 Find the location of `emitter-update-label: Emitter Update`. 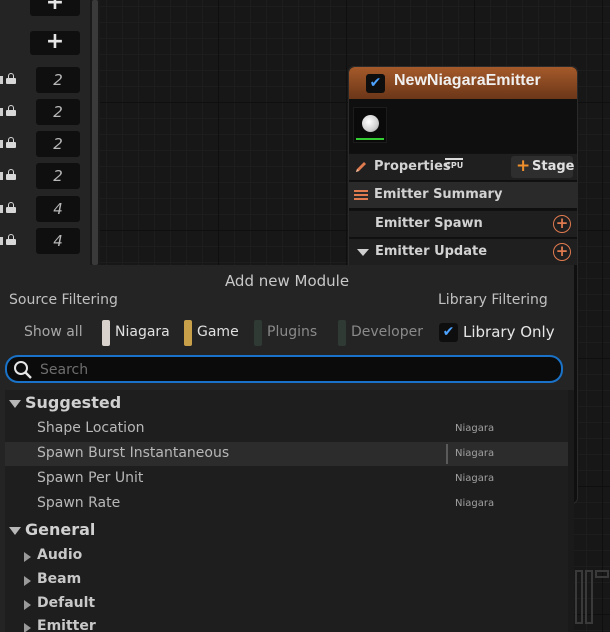

emitter-update-label: Emitter Update is located at coordinates (431, 251).